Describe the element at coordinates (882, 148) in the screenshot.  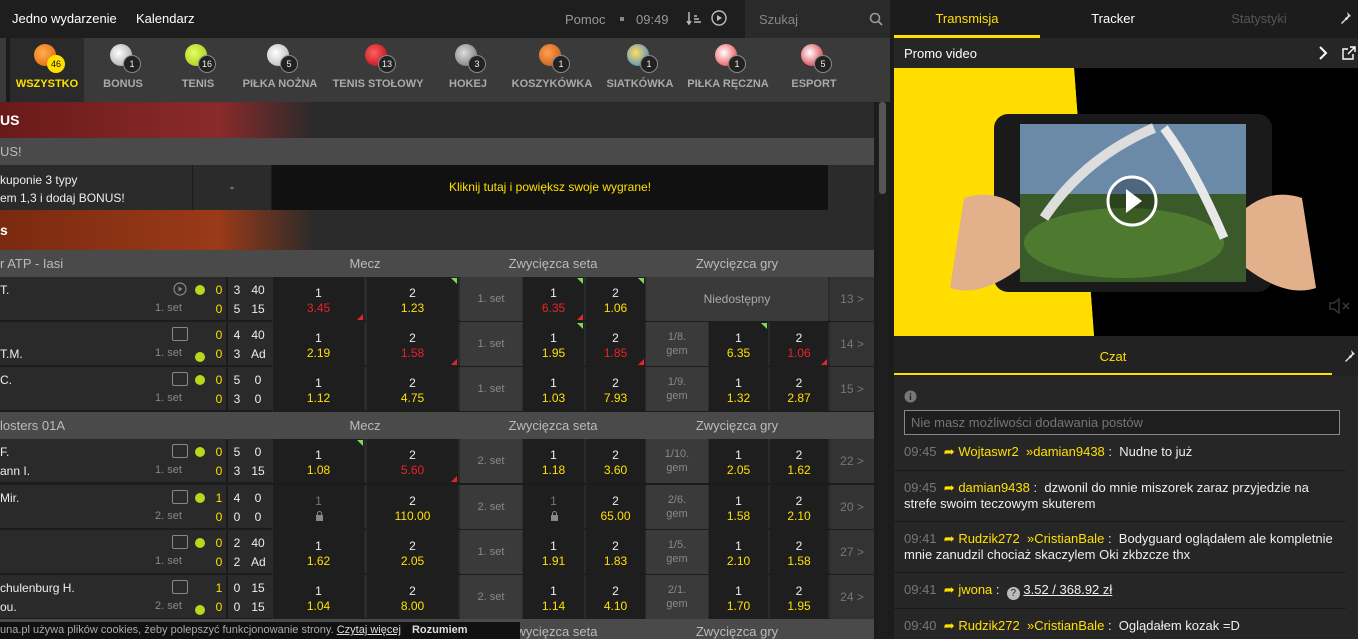
I see `scrollbar-thumb` at that location.